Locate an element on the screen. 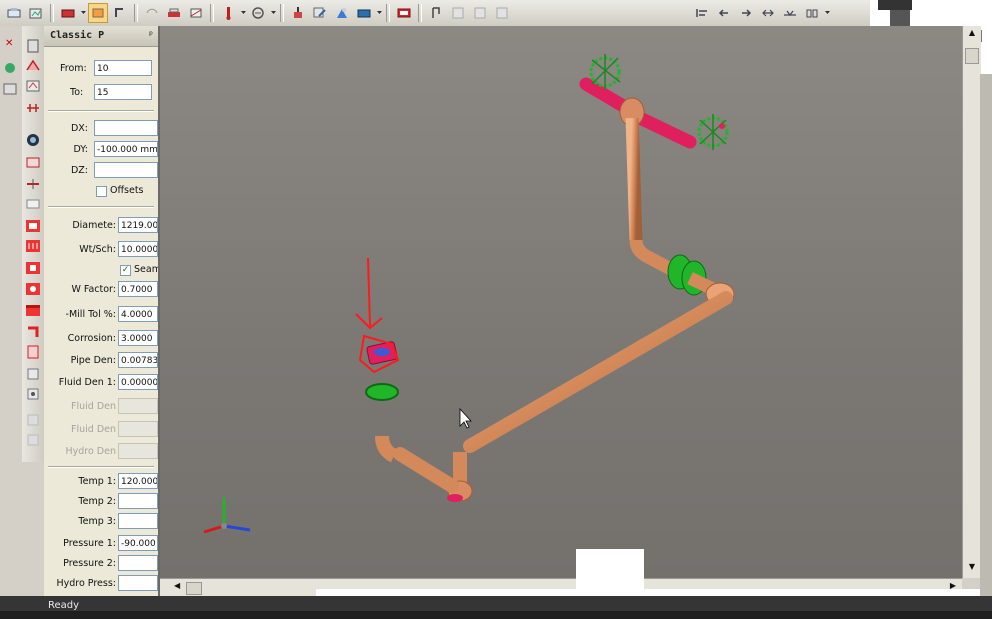 The width and height of the screenshot is (992, 619). hydroden-field is located at coordinates (138, 451).